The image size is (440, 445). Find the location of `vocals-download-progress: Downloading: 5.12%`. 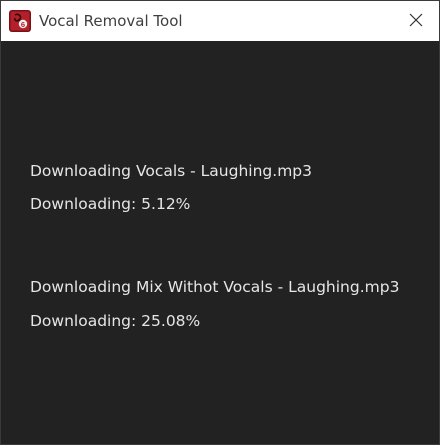

vocals-download-progress: Downloading: 5.12% is located at coordinates (110, 204).